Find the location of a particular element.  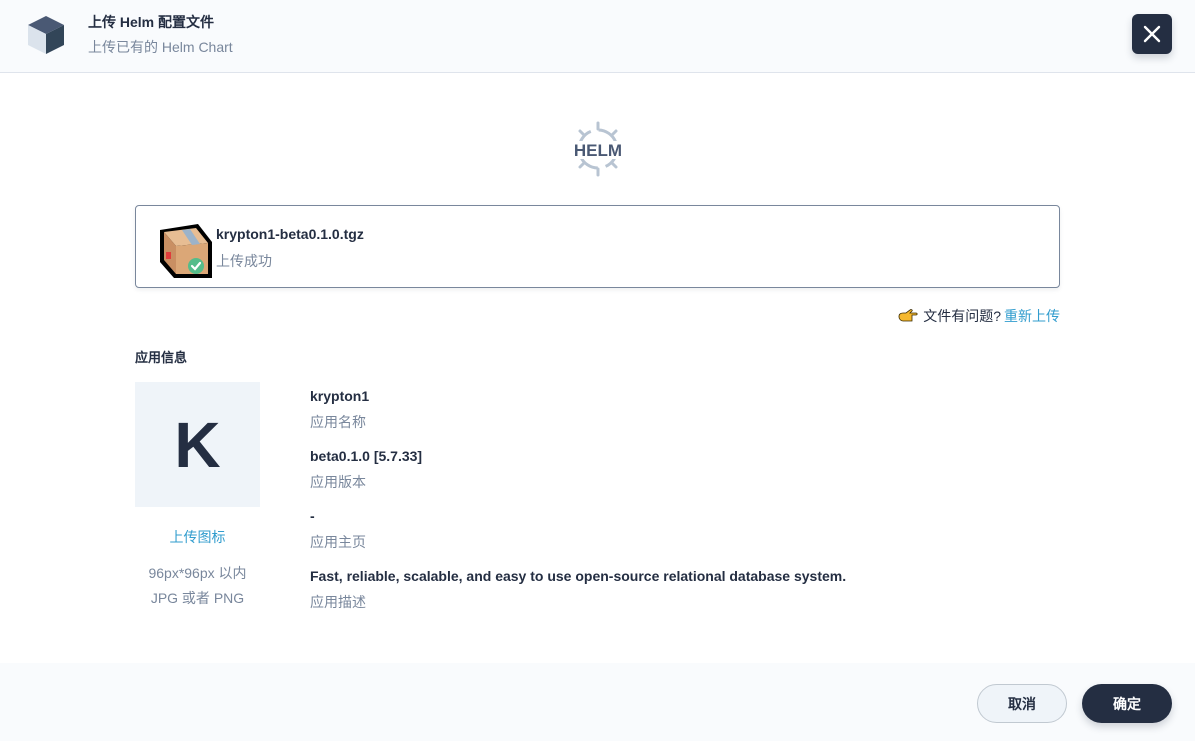

uploaded-file-card: krypton1-beta0.1.0.tgz 上传成功 is located at coordinates (597, 246).